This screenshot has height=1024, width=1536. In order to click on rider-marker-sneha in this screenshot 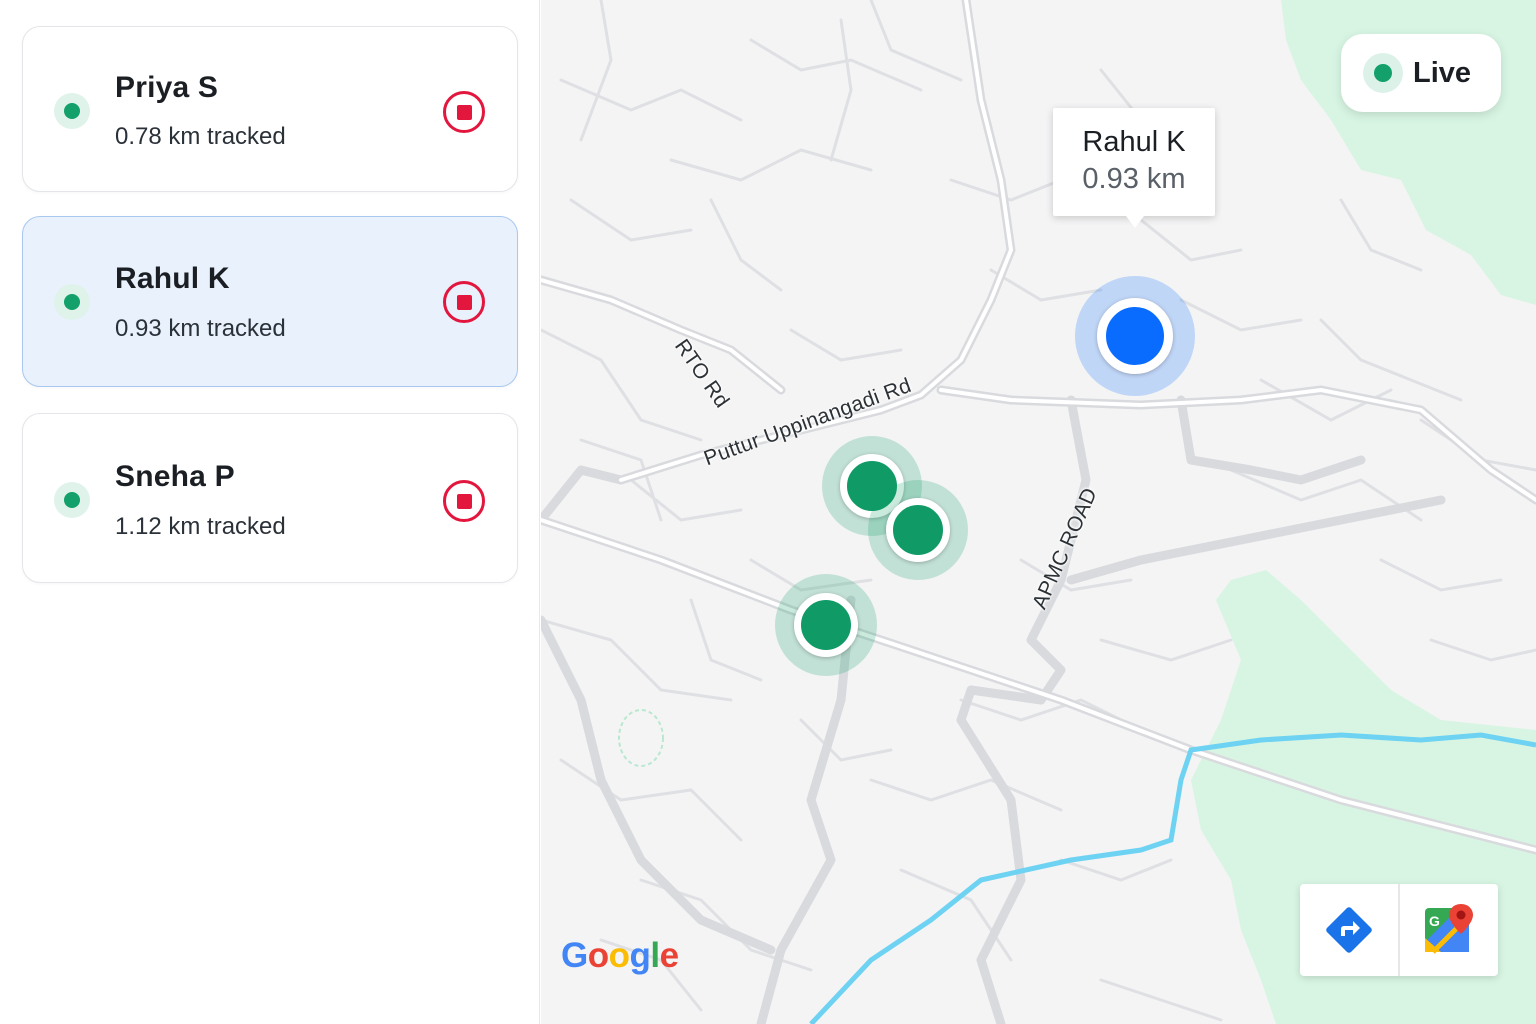, I will do `click(918, 530)`.